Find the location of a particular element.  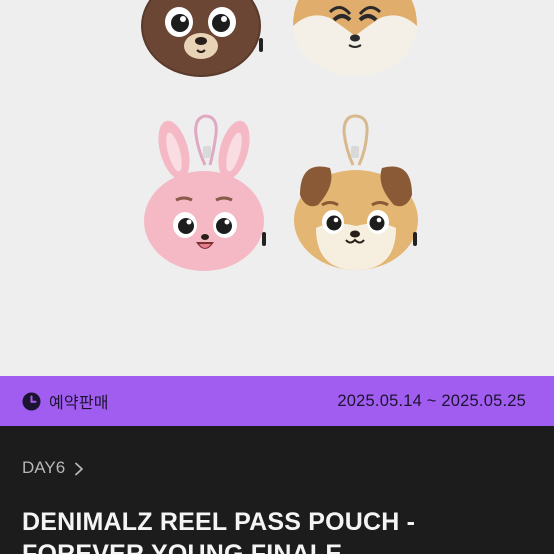

preorder-status: 예약판매 is located at coordinates (65, 401).